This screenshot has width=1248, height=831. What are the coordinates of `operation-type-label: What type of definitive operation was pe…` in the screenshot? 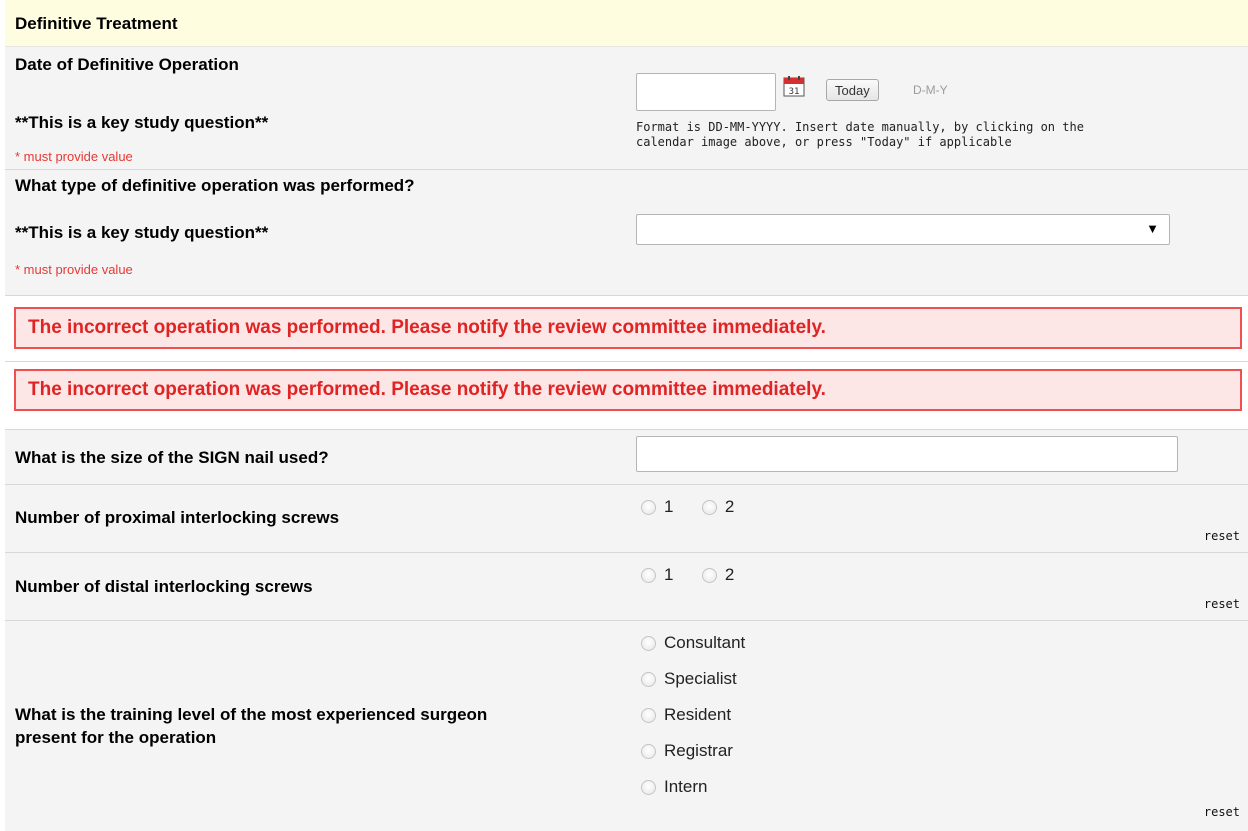 It's located at (215, 185).